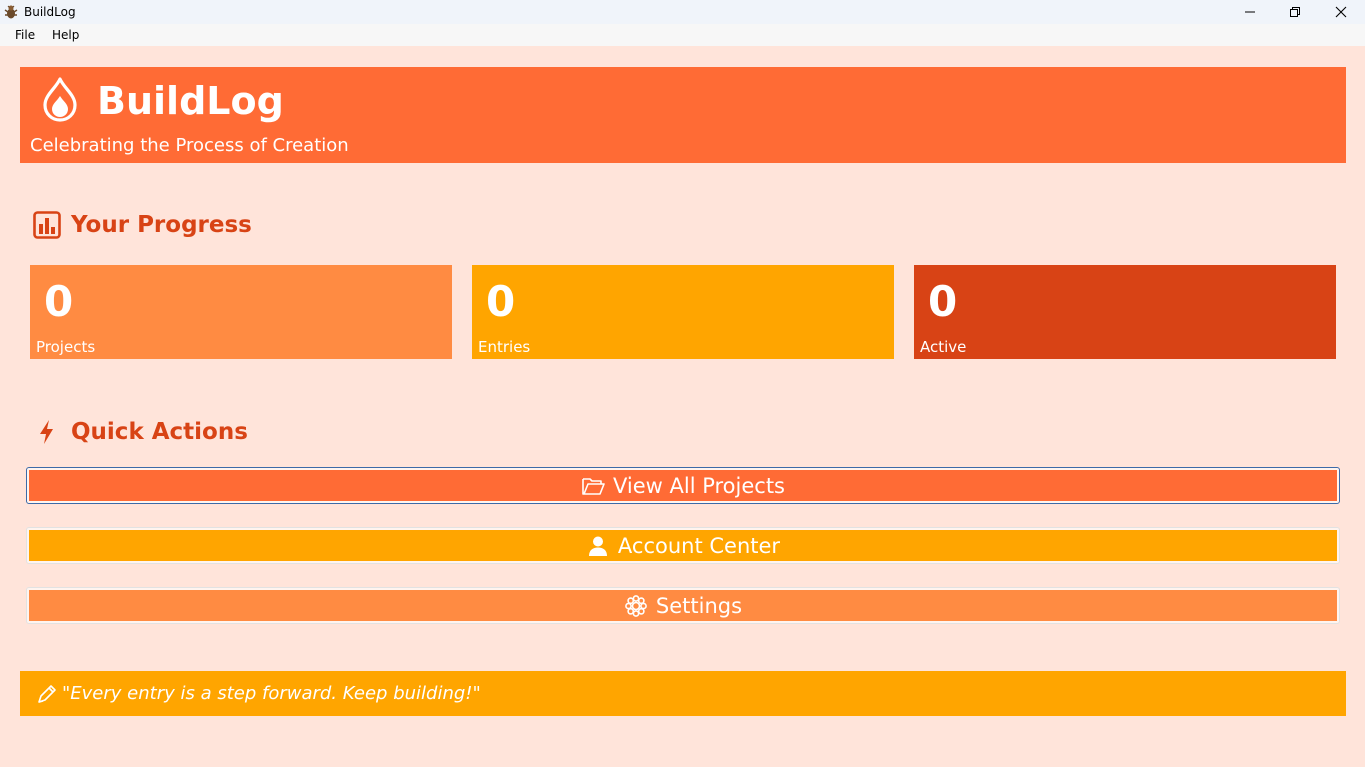 The width and height of the screenshot is (1365, 767). I want to click on quick-actions-title: Quick Actions, so click(159, 432).